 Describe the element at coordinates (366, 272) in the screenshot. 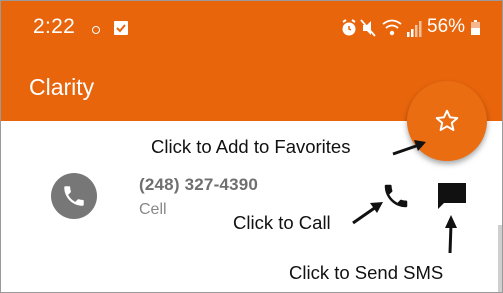

I see `sms-callout: Click to Send SMS` at that location.